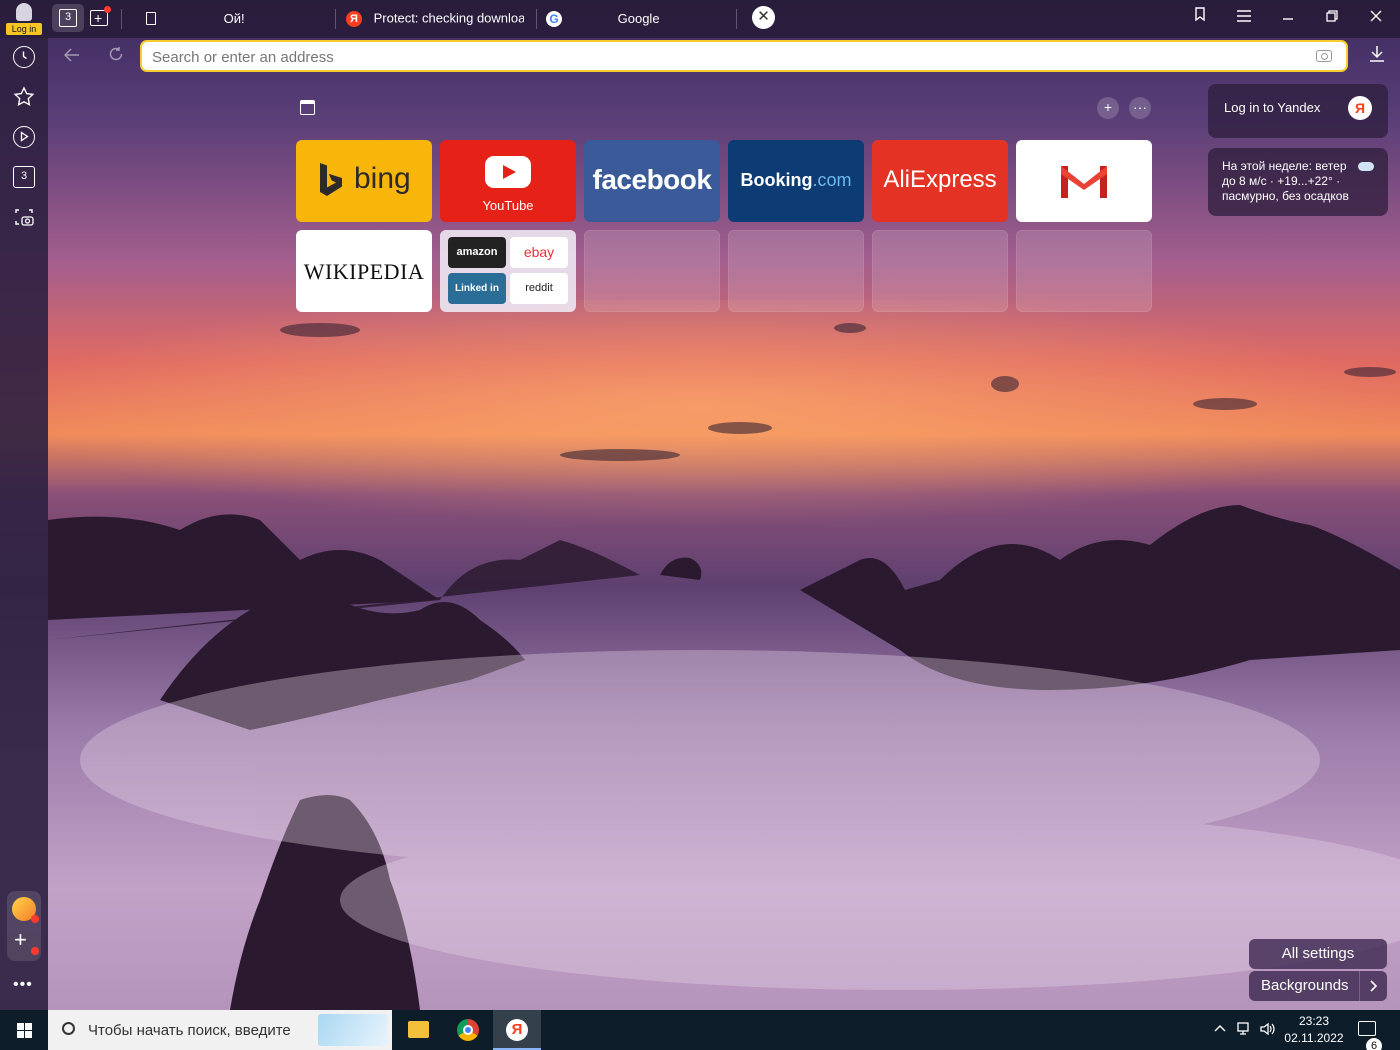 The height and width of the screenshot is (1050, 1400). I want to click on menu-icon, so click(1244, 18).